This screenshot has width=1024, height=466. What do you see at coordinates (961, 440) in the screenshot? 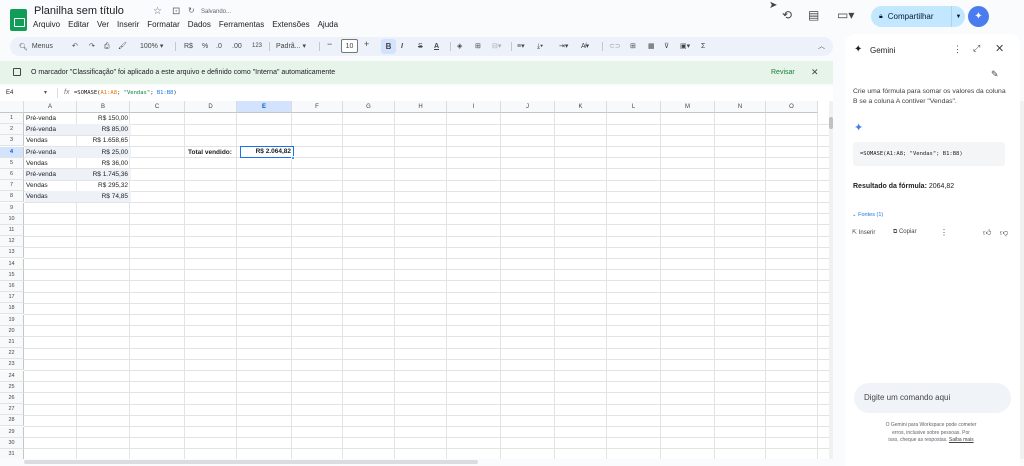
I see `learn-more-link: Saiba mais` at bounding box center [961, 440].